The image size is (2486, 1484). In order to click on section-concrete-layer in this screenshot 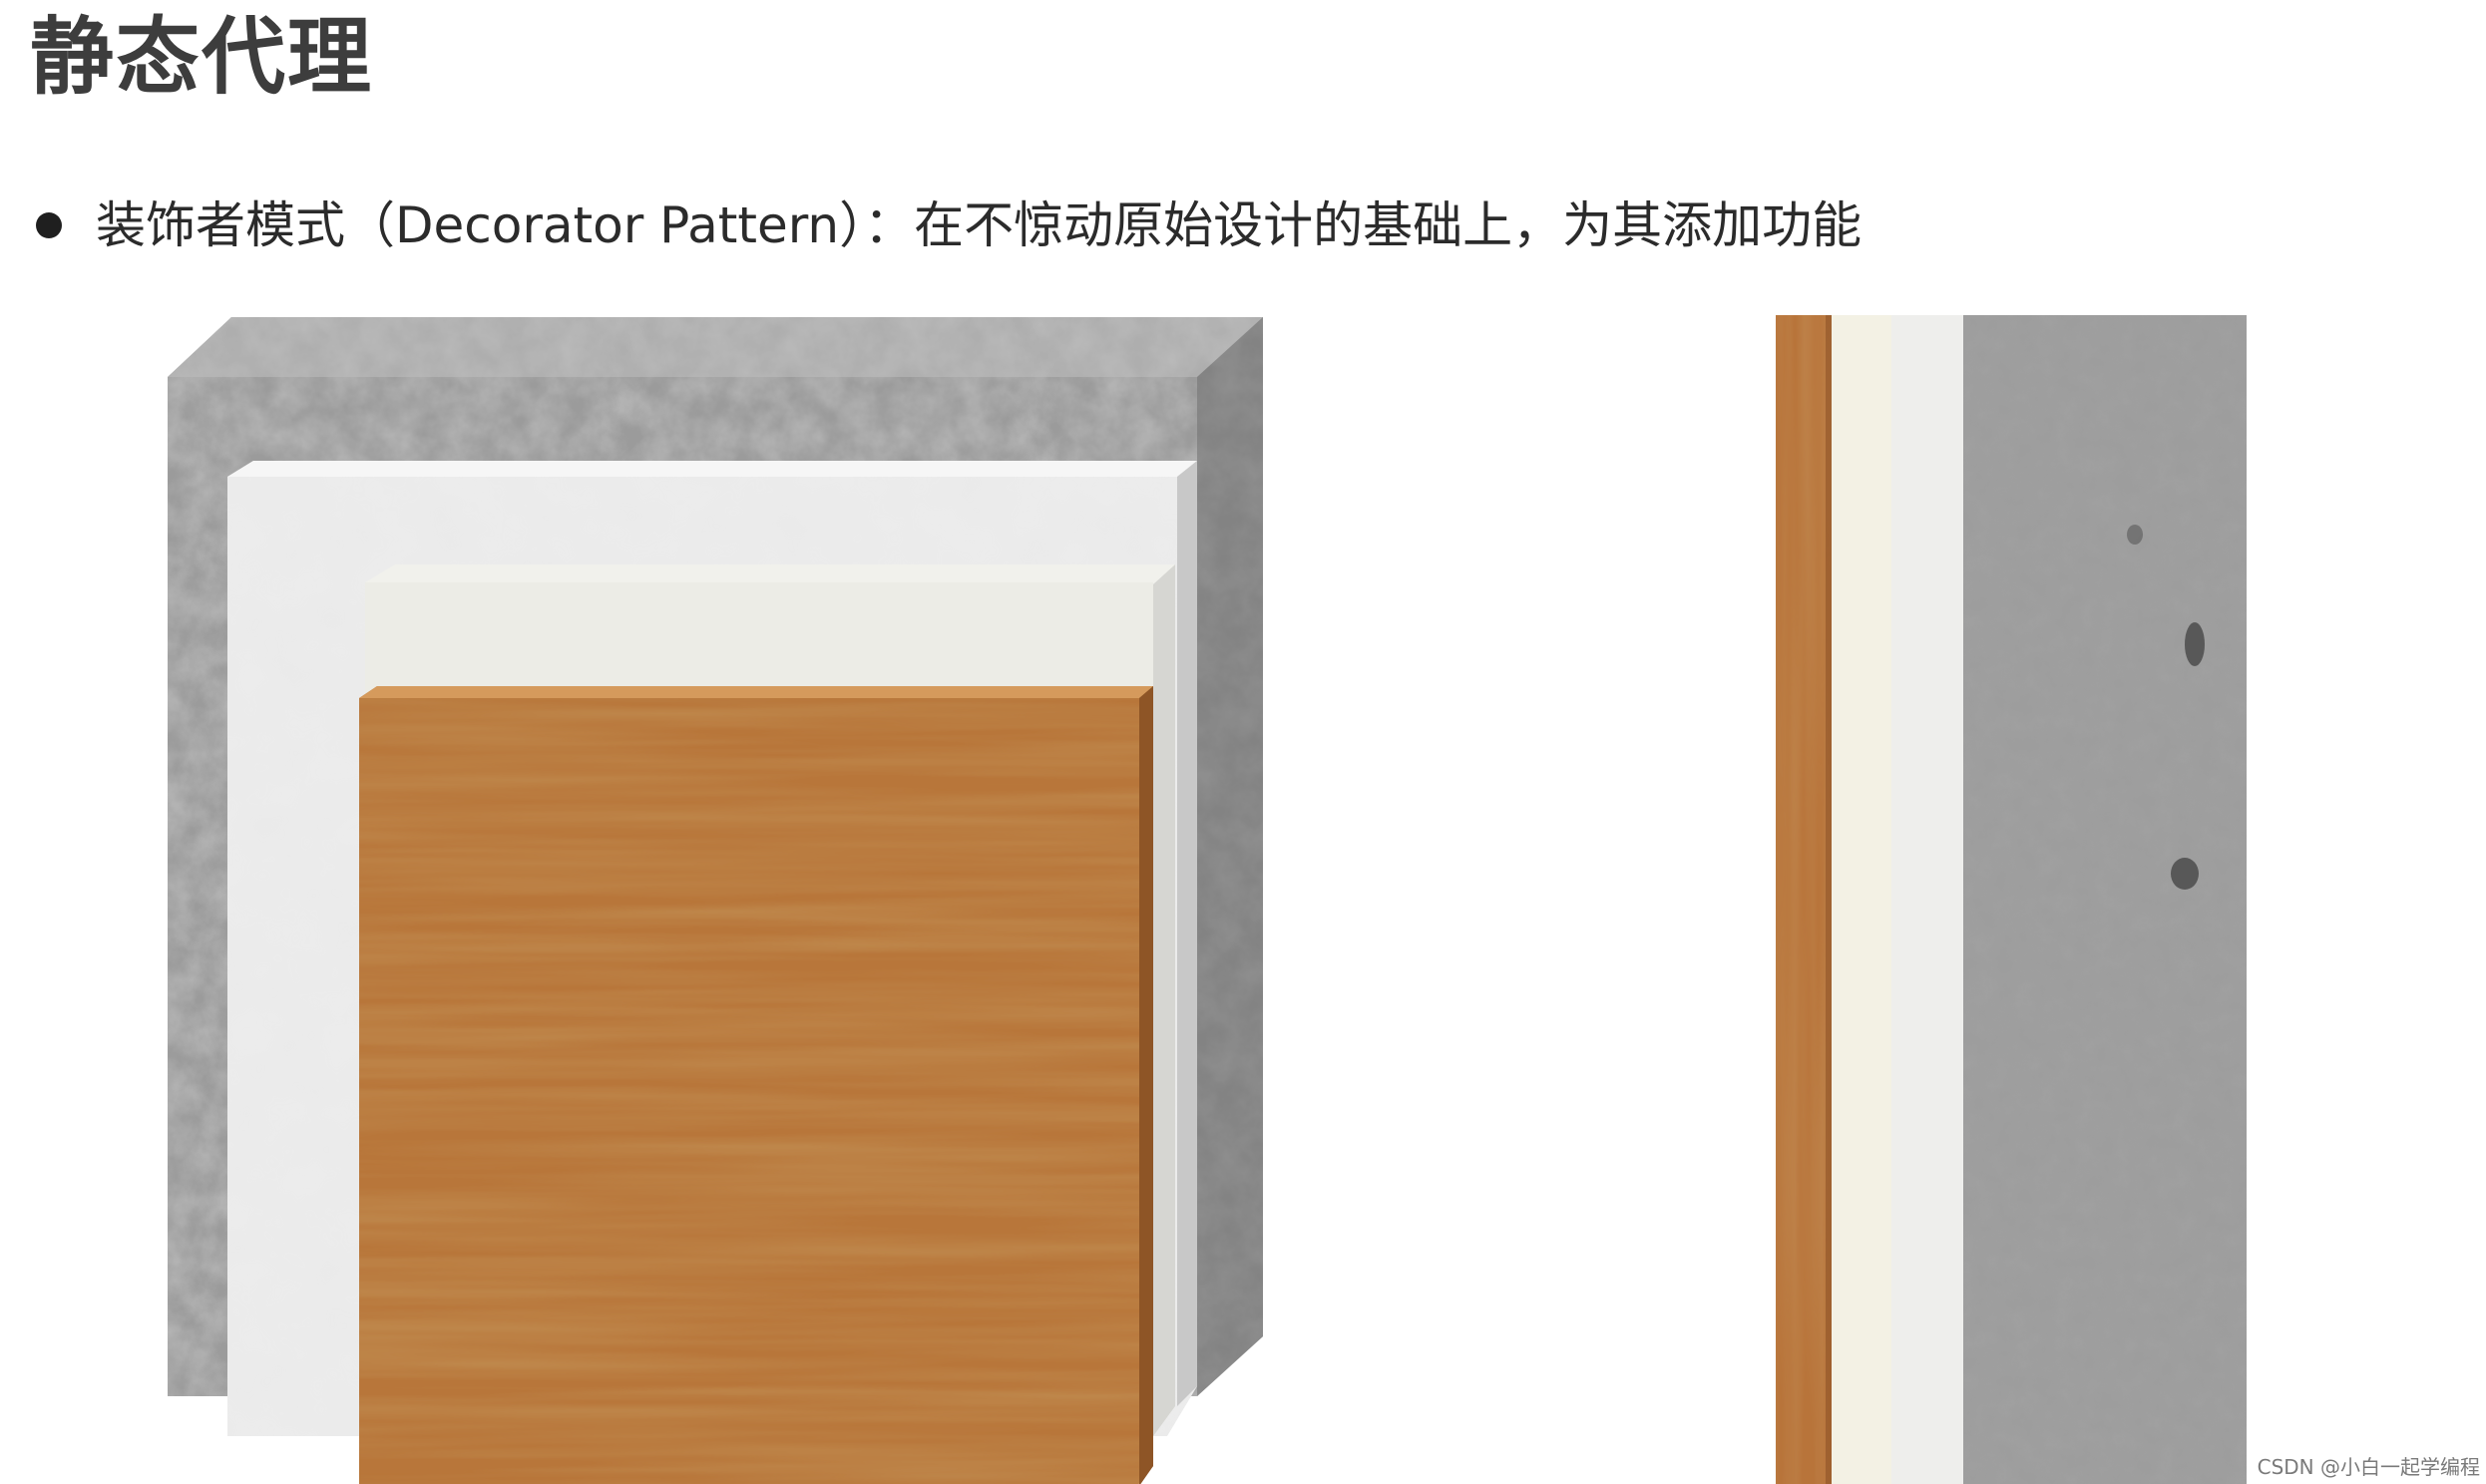, I will do `click(2105, 899)`.